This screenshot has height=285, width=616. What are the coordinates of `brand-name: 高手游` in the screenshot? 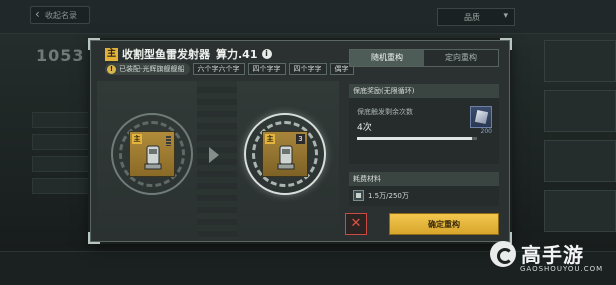 It's located at (552, 255).